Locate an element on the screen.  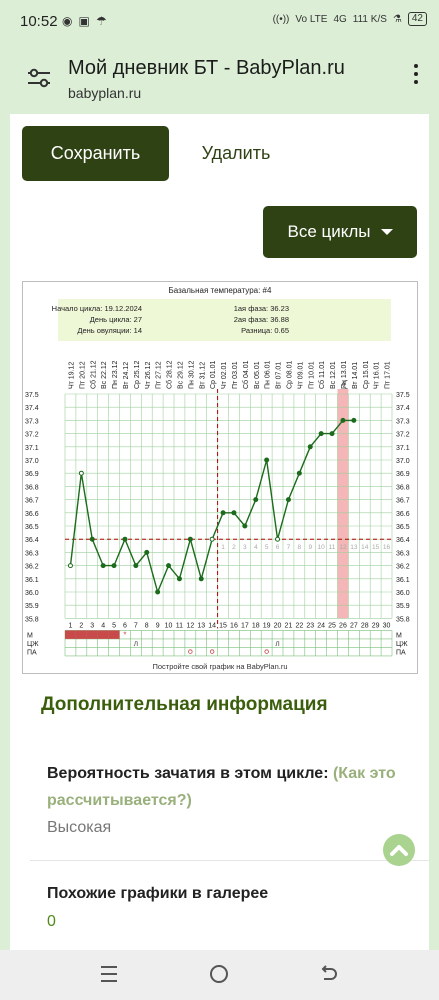
day-number: 27 is located at coordinates (354, 625).